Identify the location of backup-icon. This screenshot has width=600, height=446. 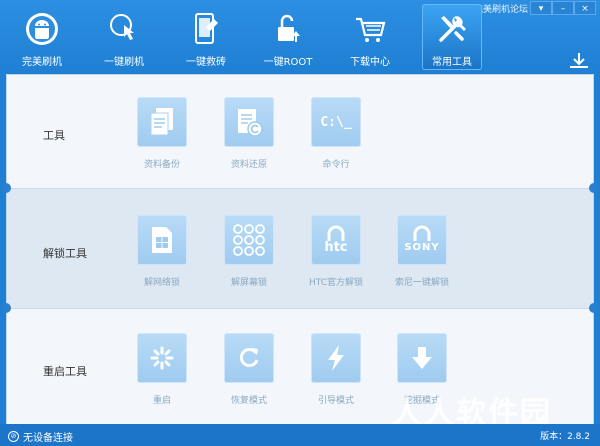
(161, 122).